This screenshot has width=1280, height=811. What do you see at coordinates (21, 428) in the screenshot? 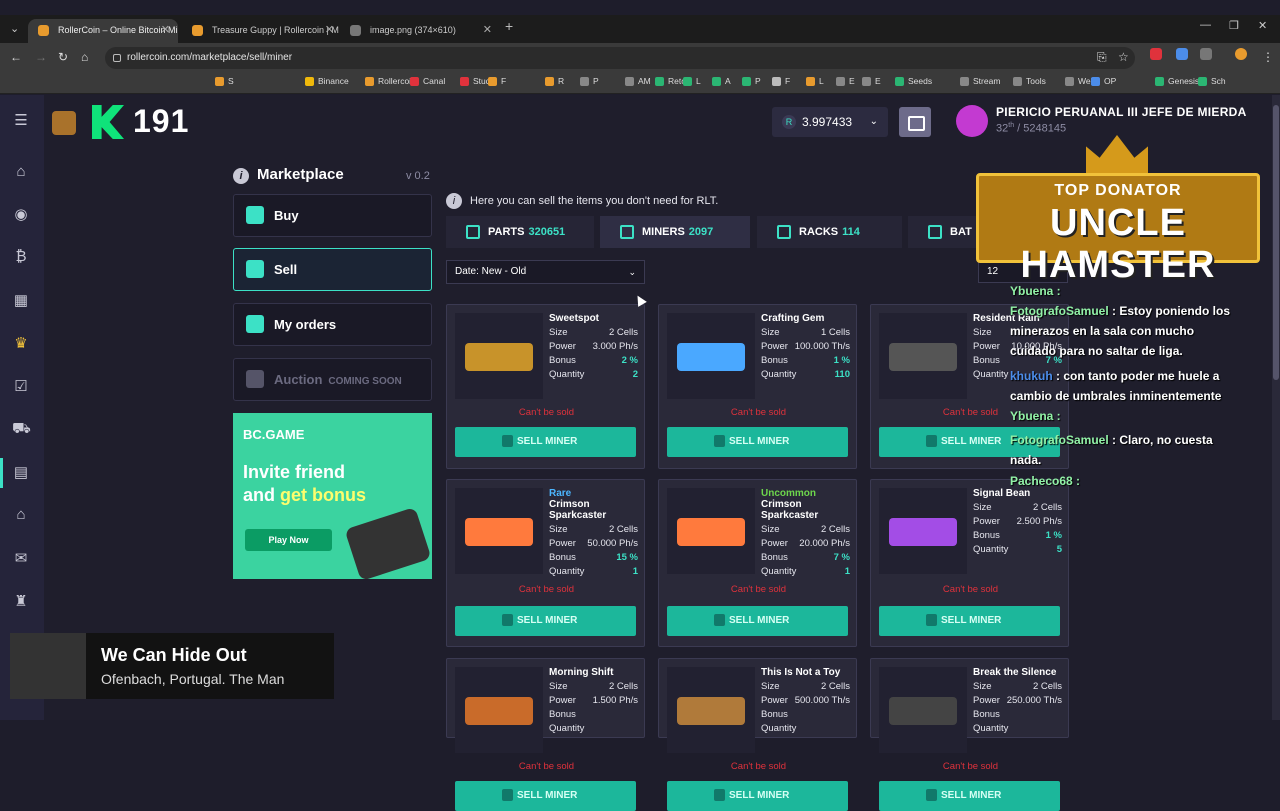
I see `cart-icon: ⛟` at bounding box center [21, 428].